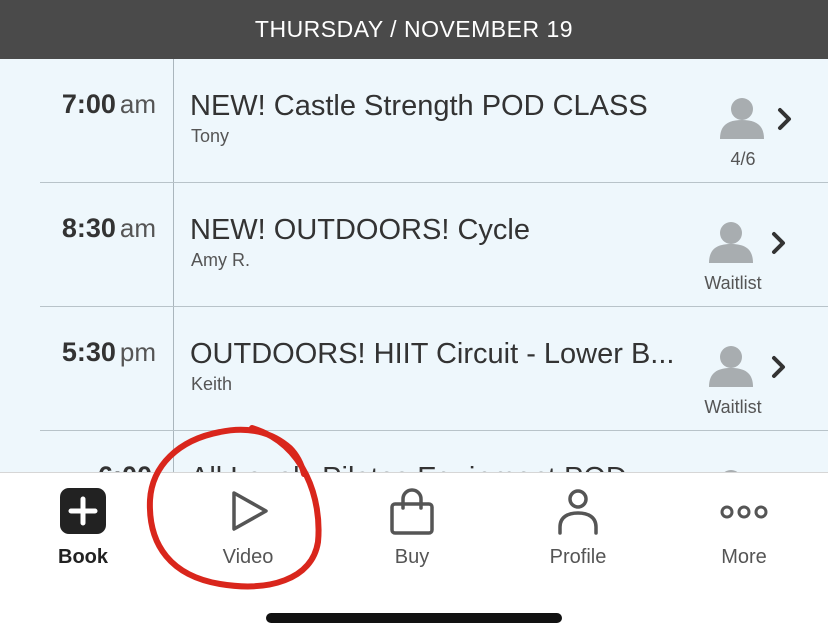  What do you see at coordinates (83, 557) in the screenshot?
I see `tab-label: Book` at bounding box center [83, 557].